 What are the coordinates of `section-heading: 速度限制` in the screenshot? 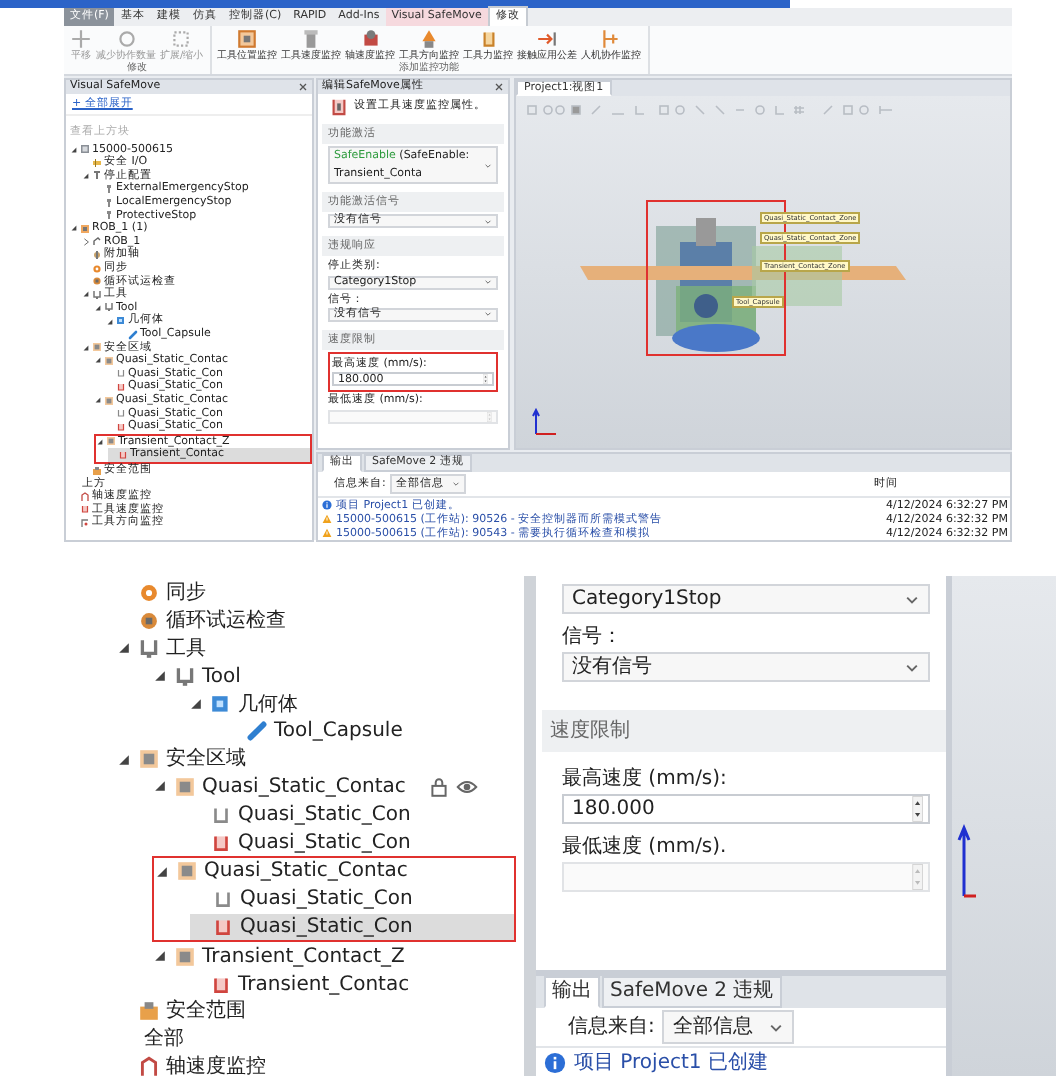 It's located at (744, 731).